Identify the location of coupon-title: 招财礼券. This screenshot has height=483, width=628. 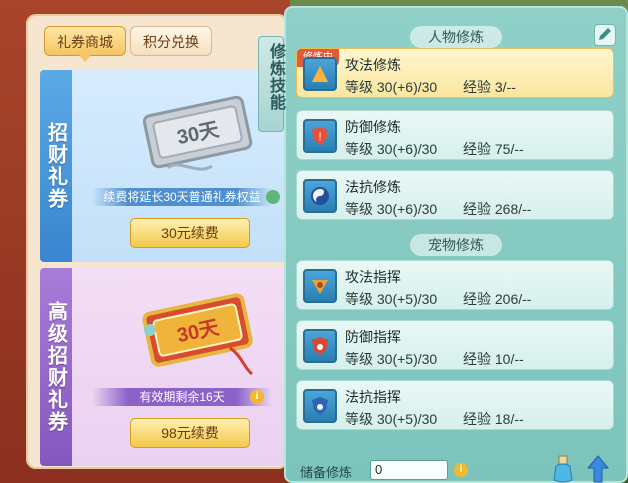
(55, 166).